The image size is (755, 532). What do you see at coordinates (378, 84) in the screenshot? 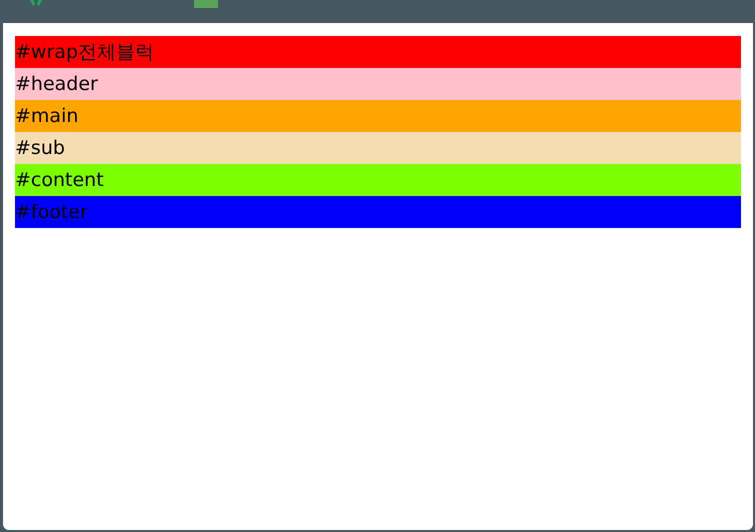
I see `layout-block: #header` at bounding box center [378, 84].